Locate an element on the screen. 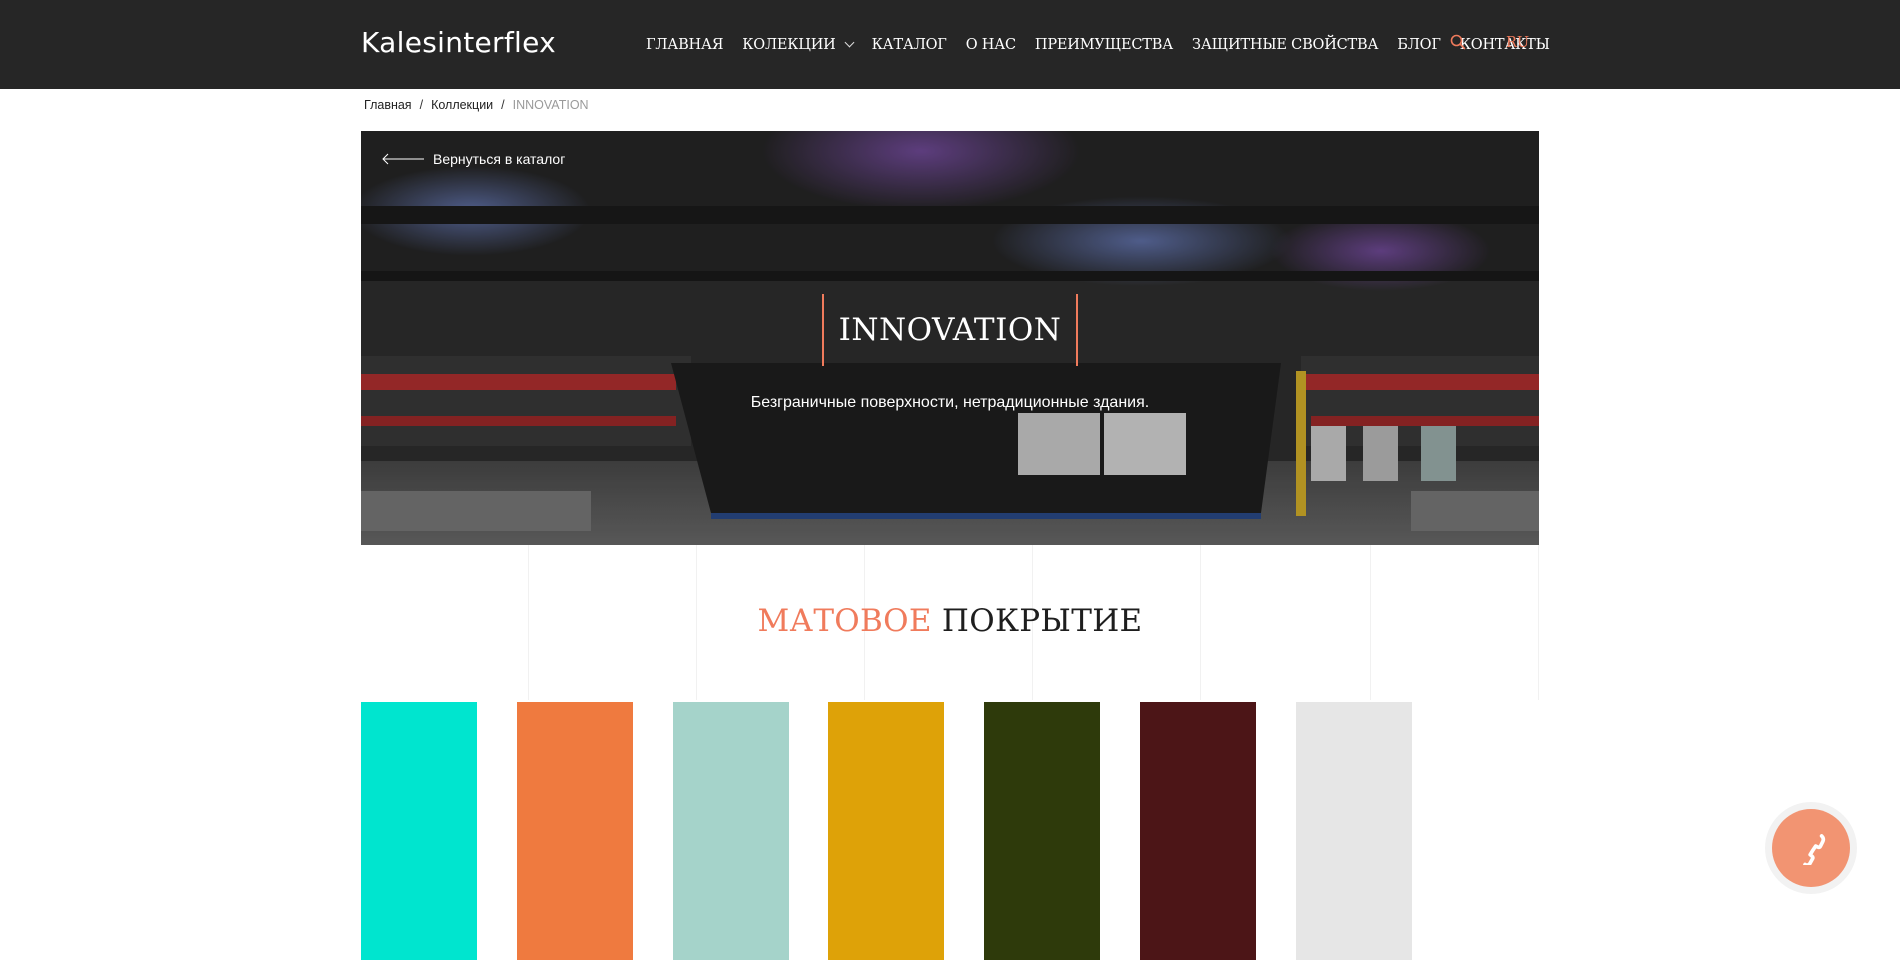 The width and height of the screenshot is (1900, 960). nav-item-protective-properties: ЗАЩИТНЫЕ СВОЙСТВА is located at coordinates (1285, 45).